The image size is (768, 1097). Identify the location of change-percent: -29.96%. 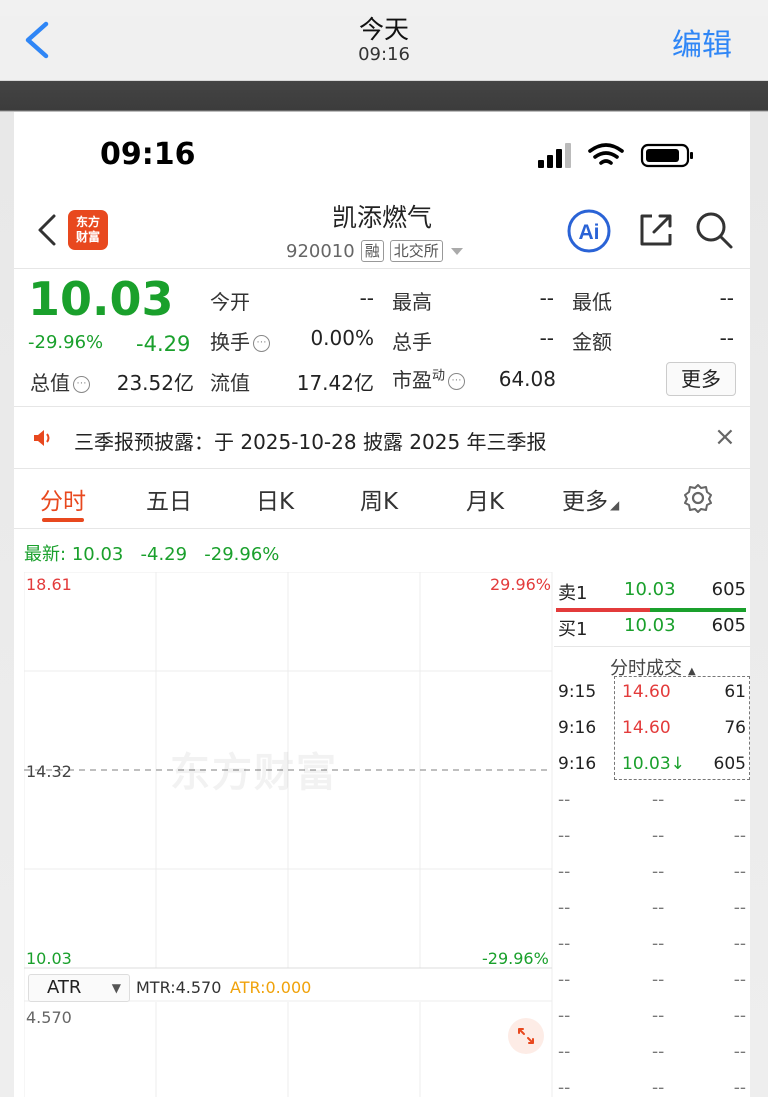
(66, 342).